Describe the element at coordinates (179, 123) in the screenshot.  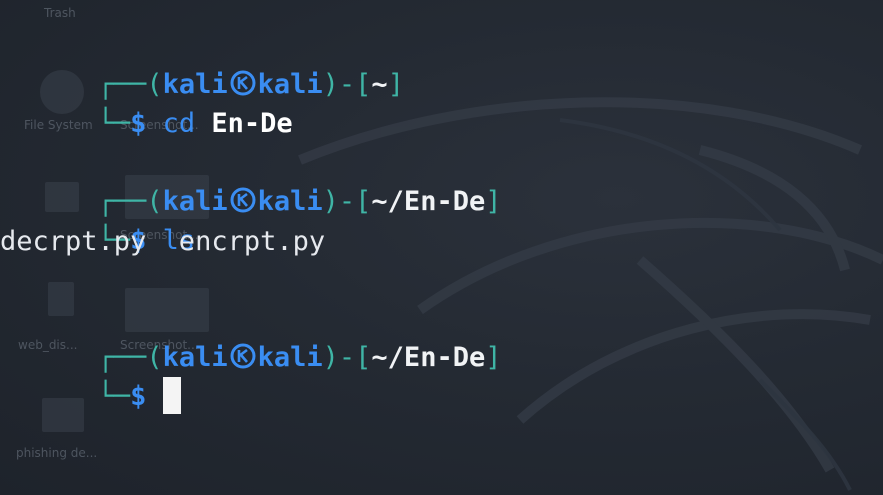
I see `command-text: cd` at that location.